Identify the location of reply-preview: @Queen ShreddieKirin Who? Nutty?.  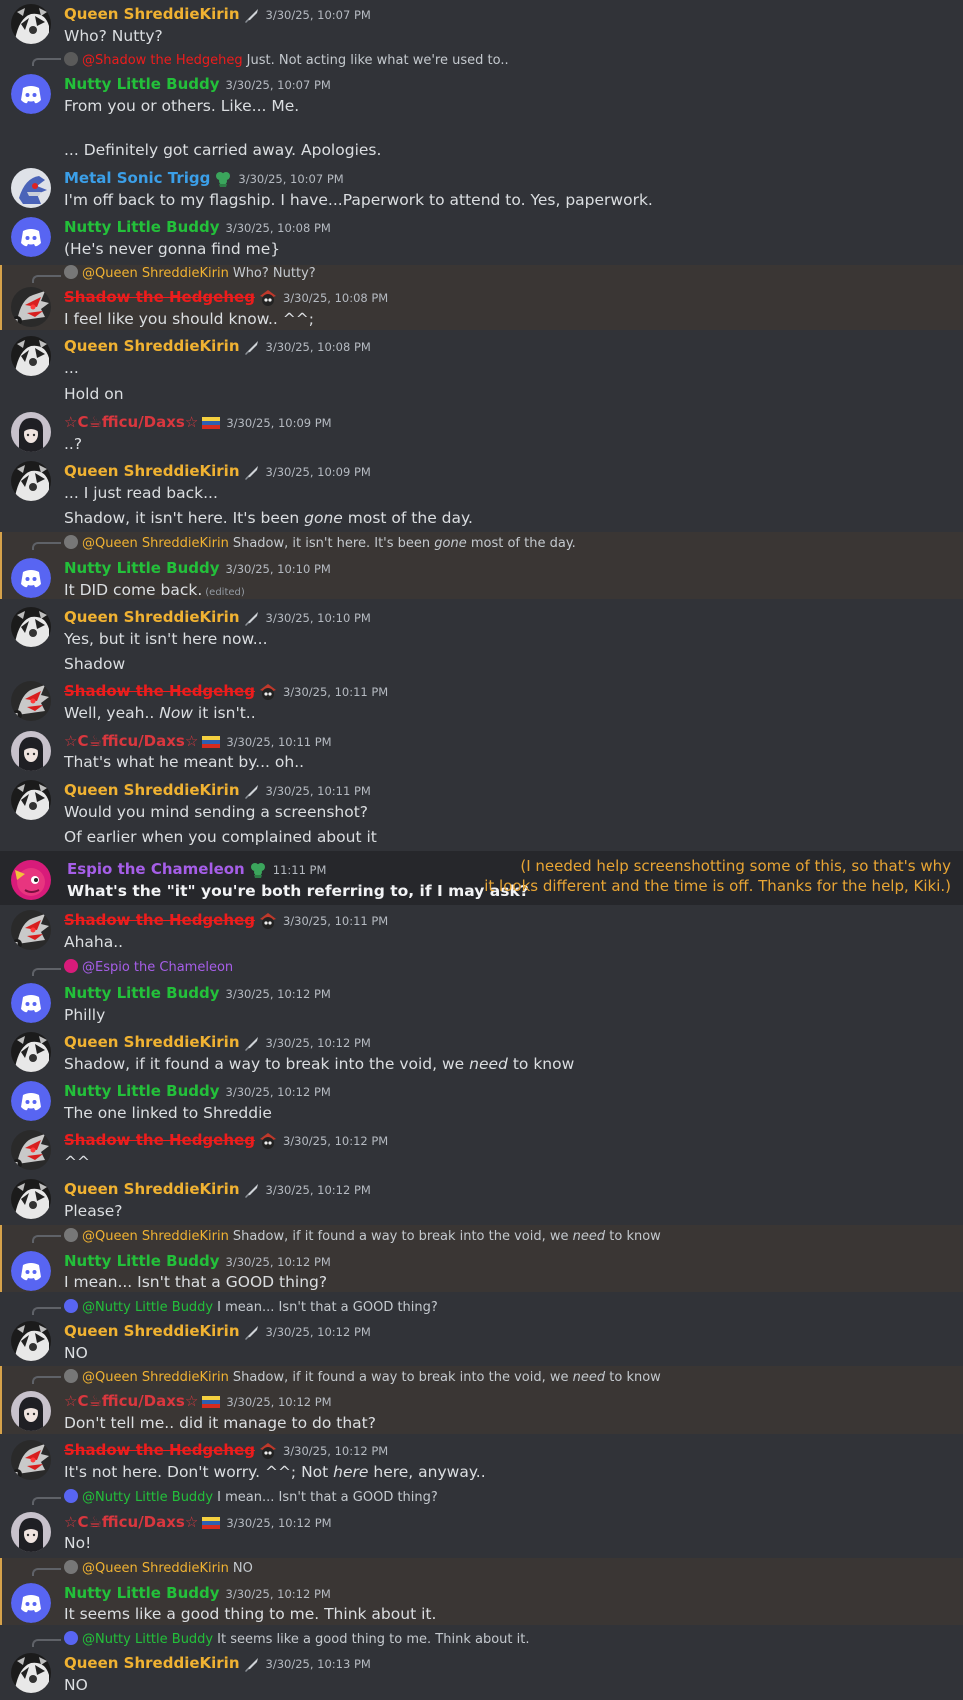
(190, 273).